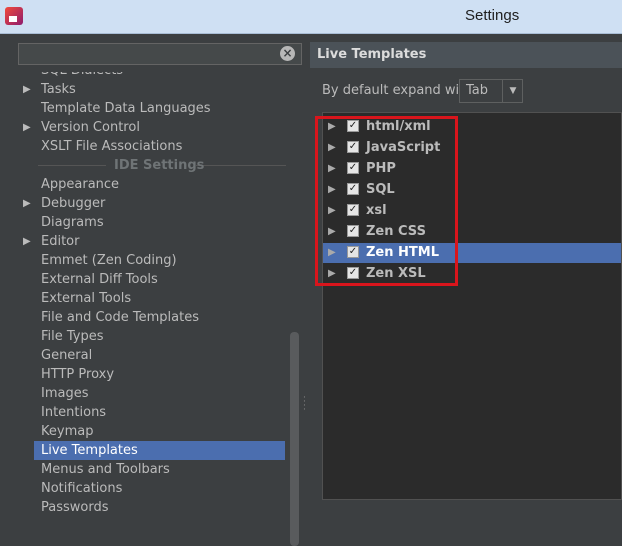  What do you see at coordinates (99, 279) in the screenshot?
I see `tree-item-label: External Diff Tools` at bounding box center [99, 279].